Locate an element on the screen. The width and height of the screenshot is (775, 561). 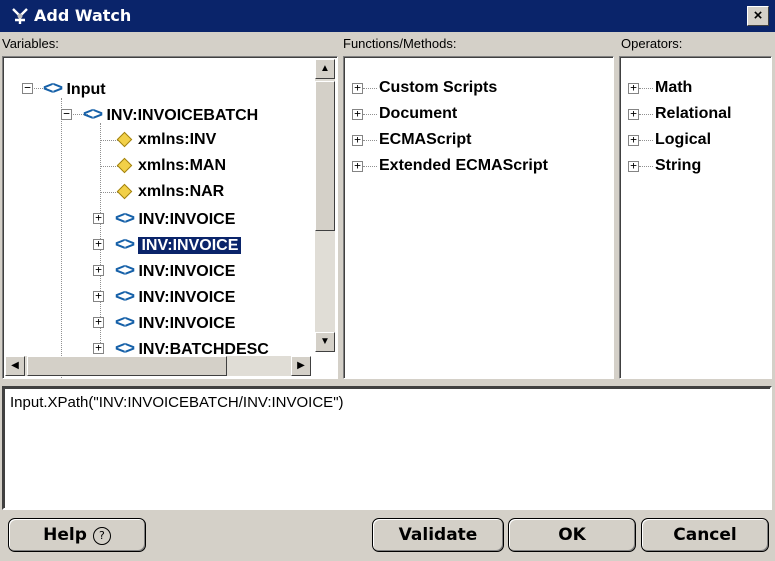
tree-item-label: xmlns:MAN is located at coordinates (182, 165).